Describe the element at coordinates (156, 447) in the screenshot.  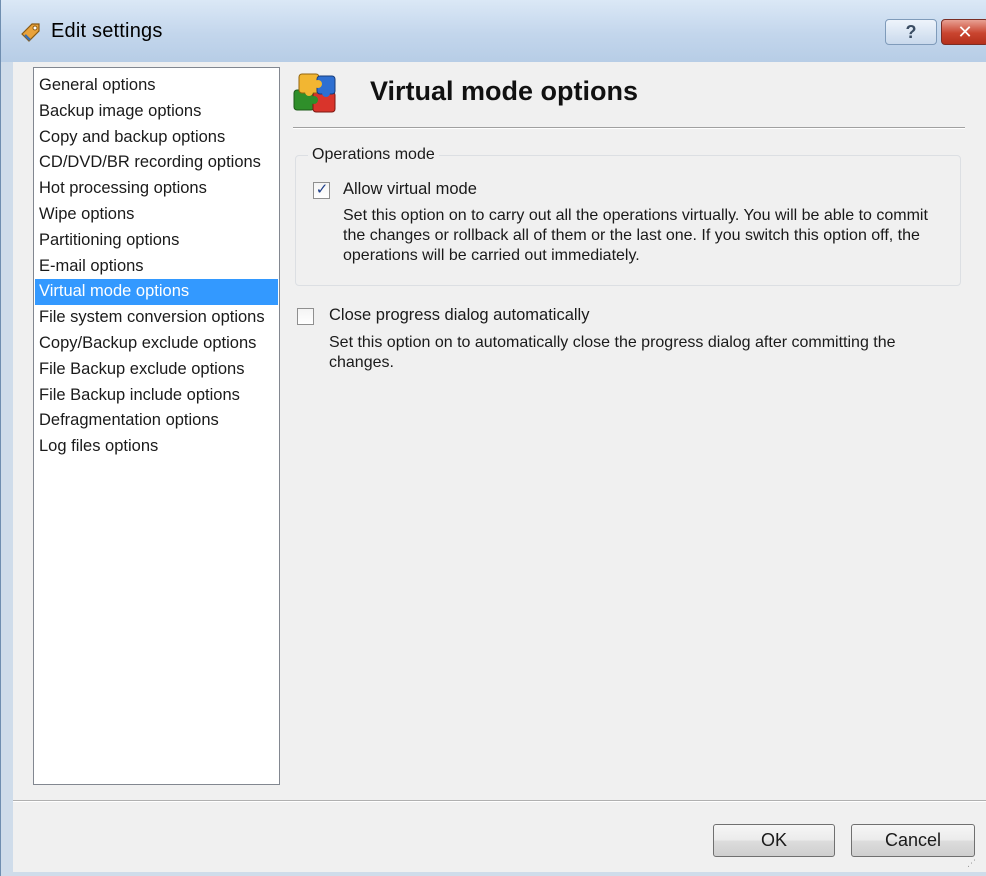
I see `sidebar-item-log-files: Log files options` at that location.